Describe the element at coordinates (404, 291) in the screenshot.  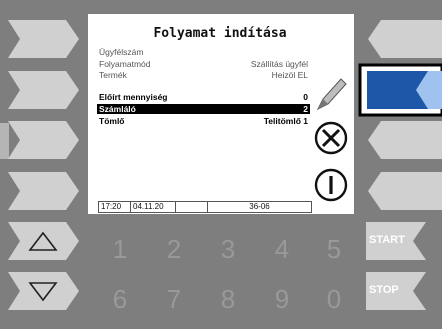
I see `stop-button: STOP` at that location.